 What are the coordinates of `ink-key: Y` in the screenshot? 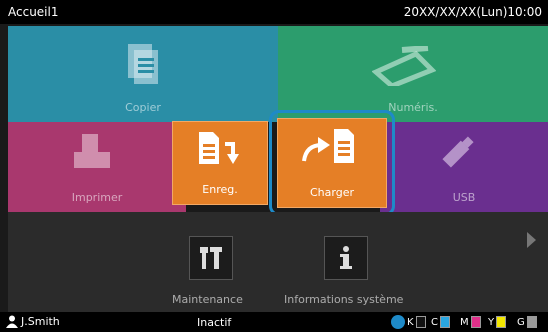 It's located at (491, 322).